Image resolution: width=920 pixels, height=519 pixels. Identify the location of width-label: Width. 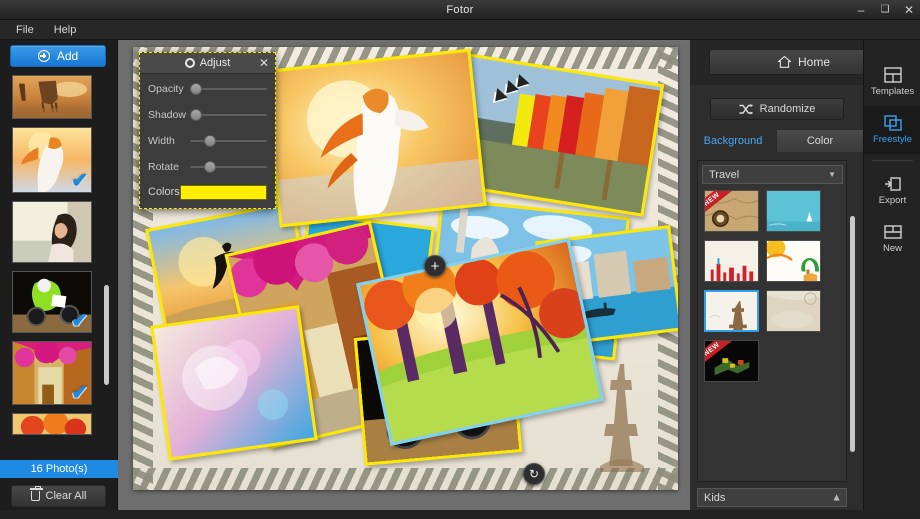
(161, 140).